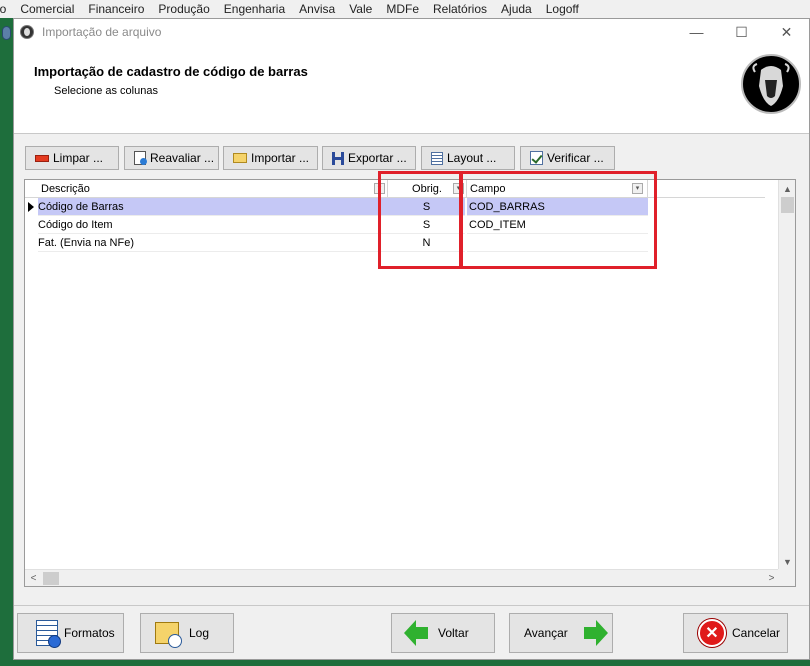  I want to click on table-row: Fat. (Envia na NFe) N, so click(343, 243).